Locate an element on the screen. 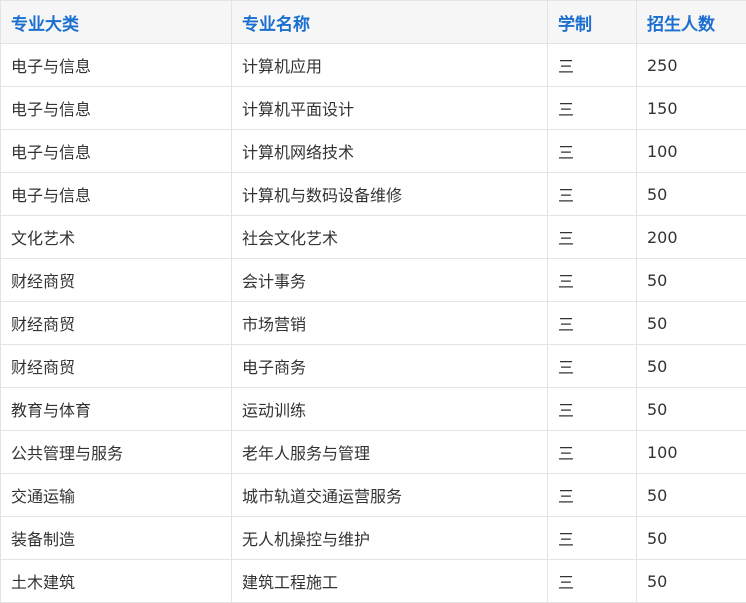 The width and height of the screenshot is (746, 603). cell-major-name: 无人机操控与维护 is located at coordinates (390, 538).